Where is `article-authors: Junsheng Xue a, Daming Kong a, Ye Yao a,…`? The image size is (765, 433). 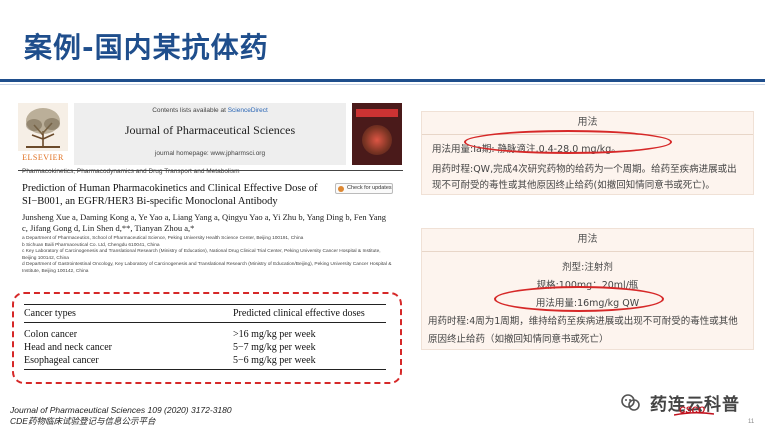
article-authors: Junsheng Xue a, Daming Kong a, Ye Yao a,… is located at coordinates (204, 222).